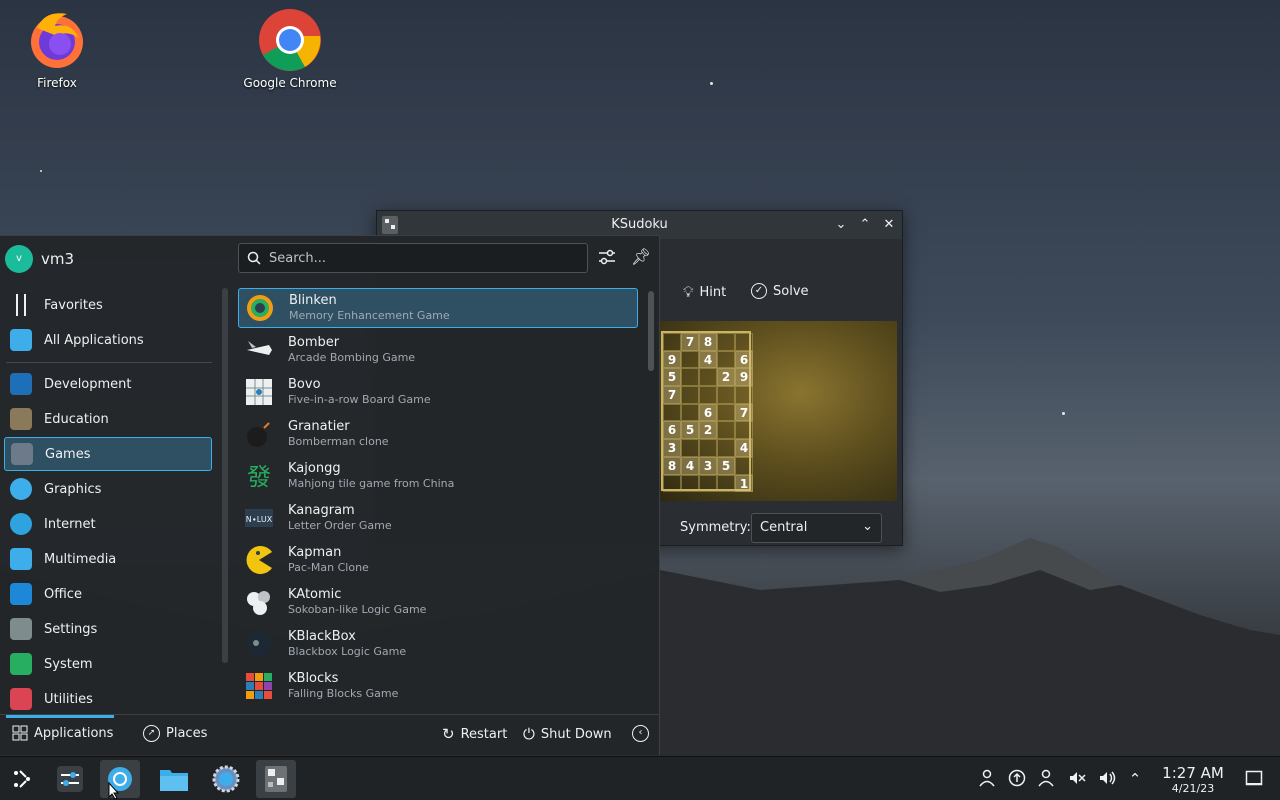 This screenshot has height=800, width=1280. I want to click on app-item-katomic: KAtomic Sokoban-like Logic Game, so click(438, 602).